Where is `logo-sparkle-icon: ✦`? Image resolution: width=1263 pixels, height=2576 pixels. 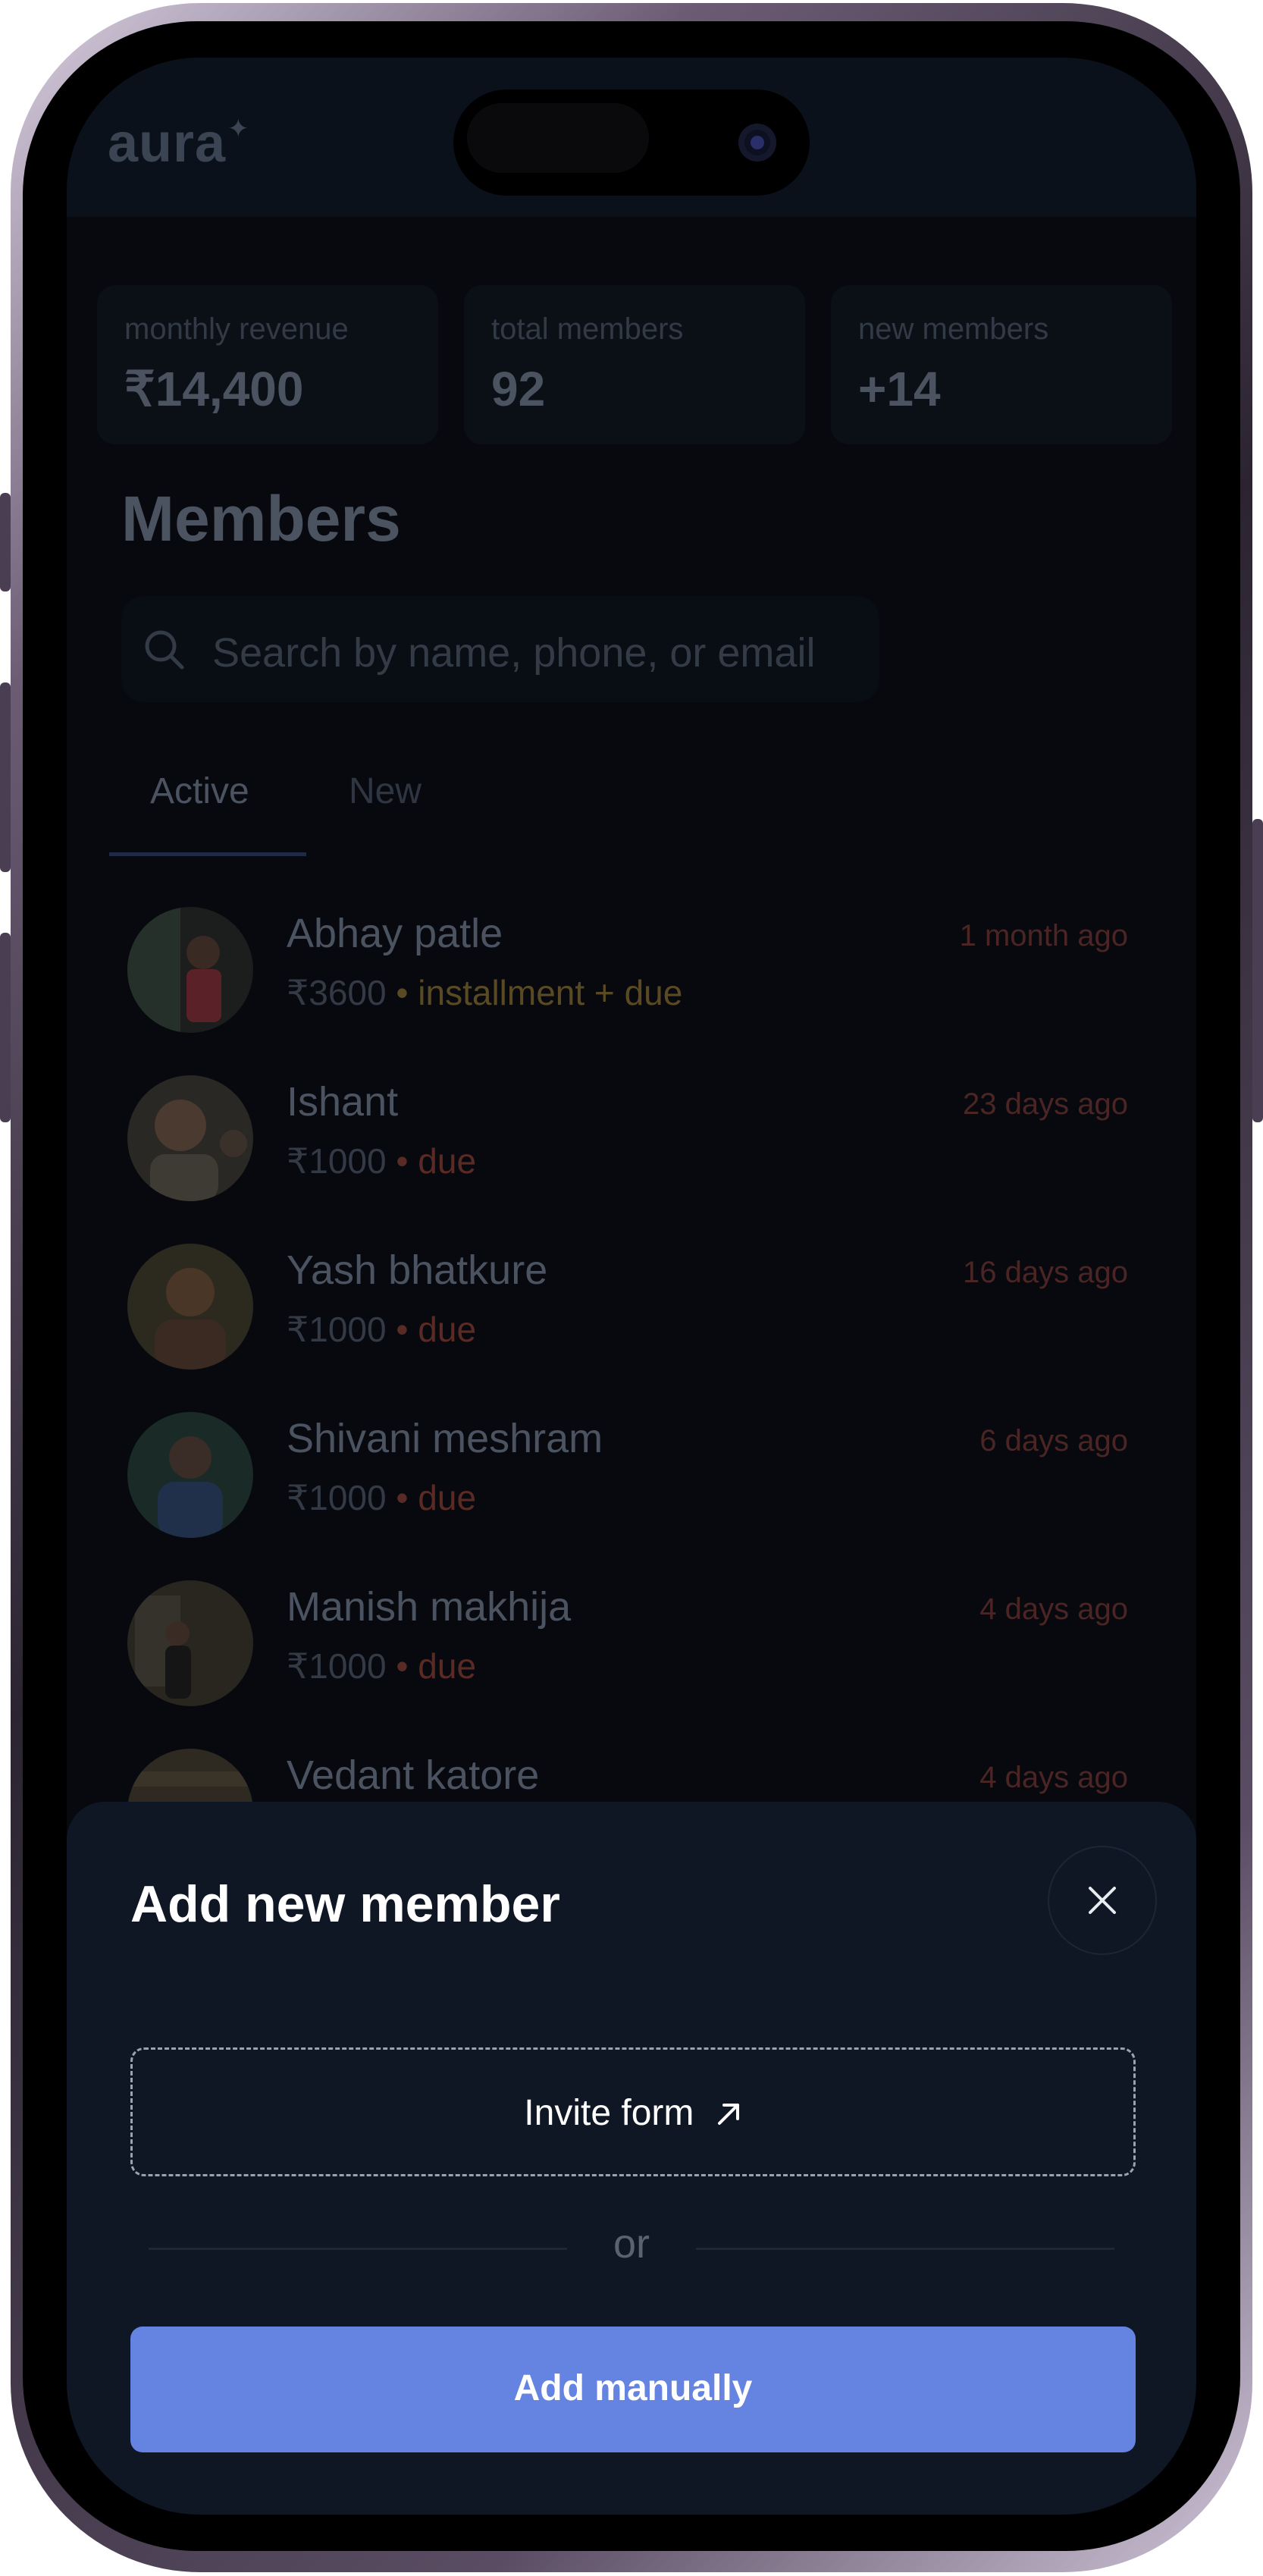 logo-sparkle-icon: ✦ is located at coordinates (238, 129).